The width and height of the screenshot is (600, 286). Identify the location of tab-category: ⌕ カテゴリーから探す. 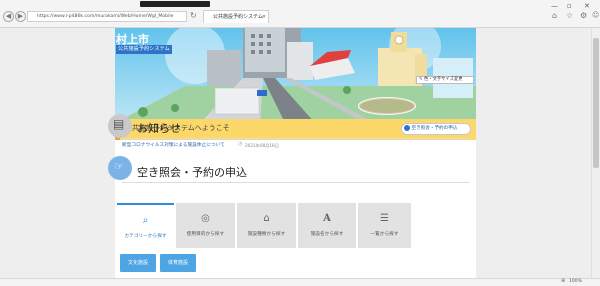
(145, 225).